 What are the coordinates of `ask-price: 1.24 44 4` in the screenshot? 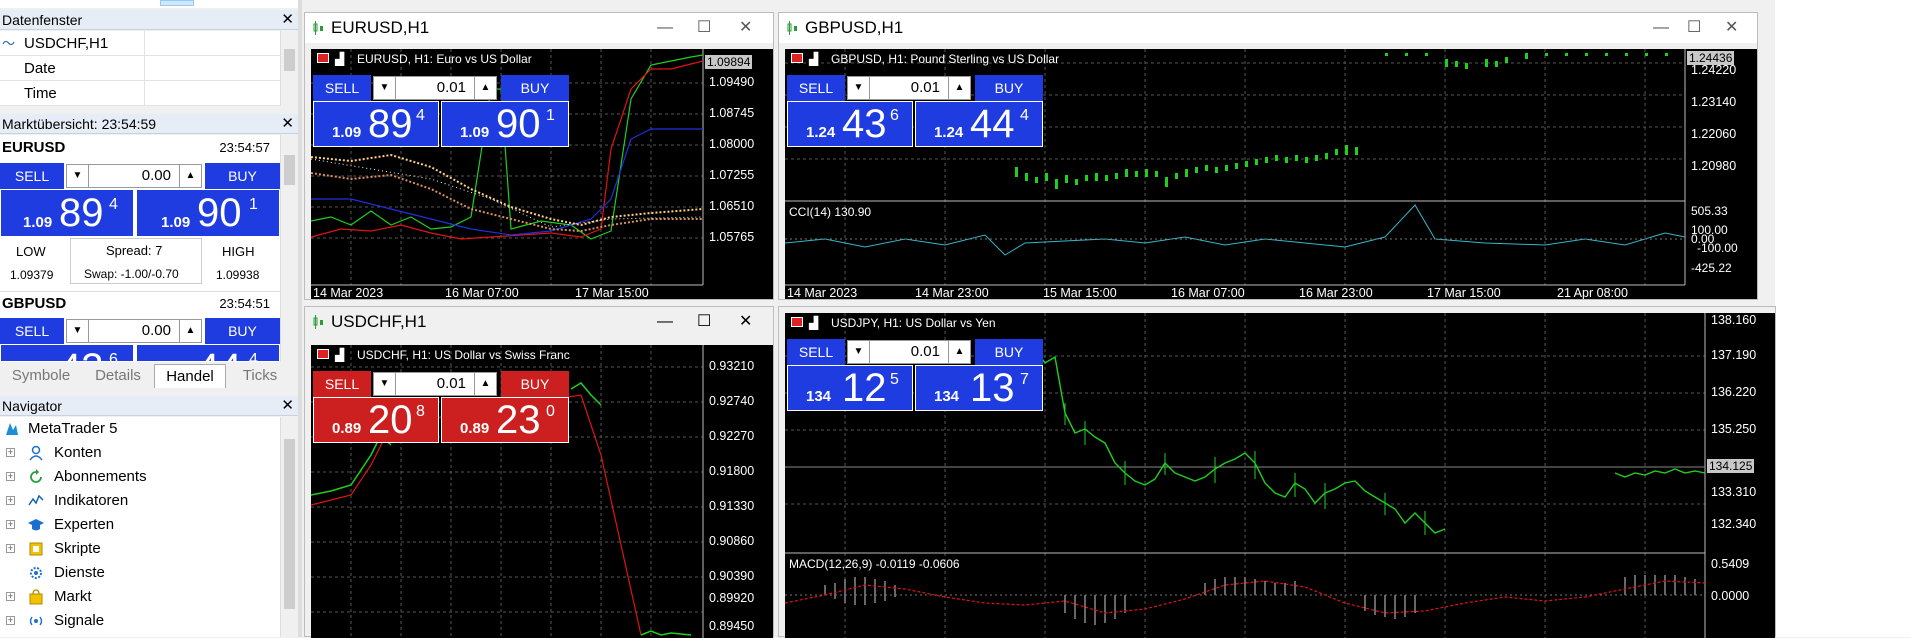 It's located at (979, 124).